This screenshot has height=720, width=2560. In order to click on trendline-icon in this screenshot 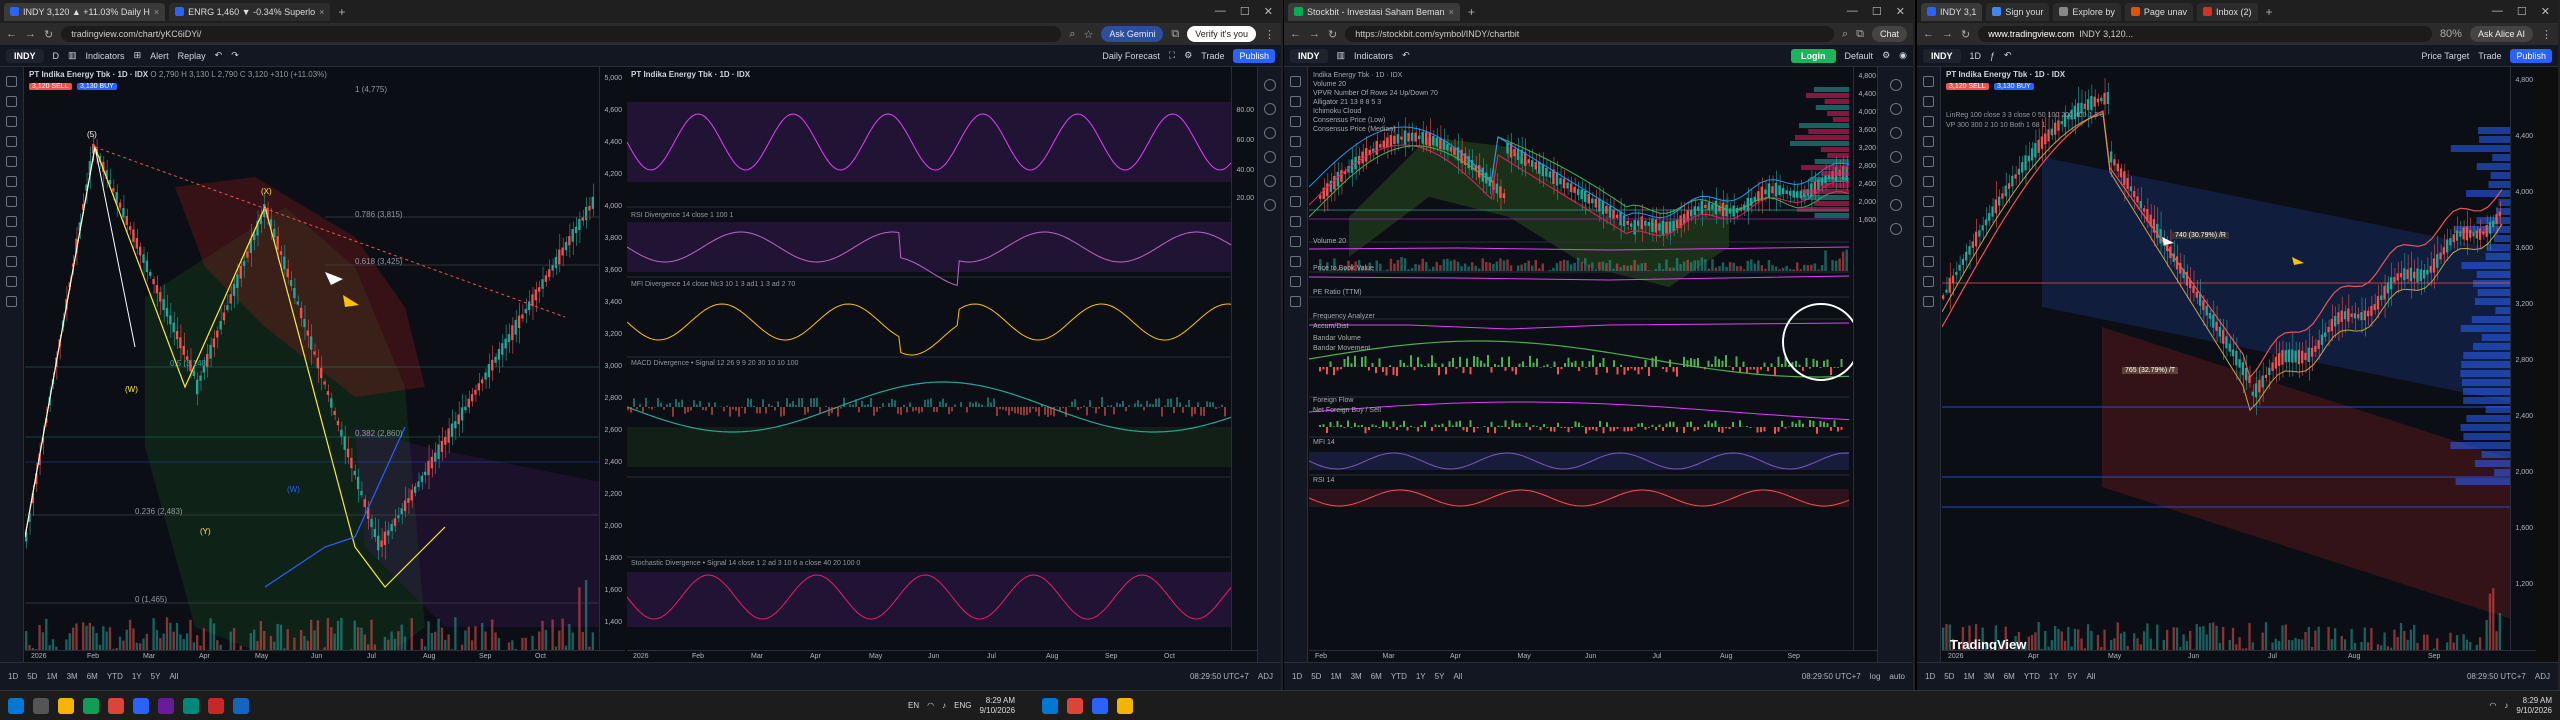, I will do `click(1295, 101)`.